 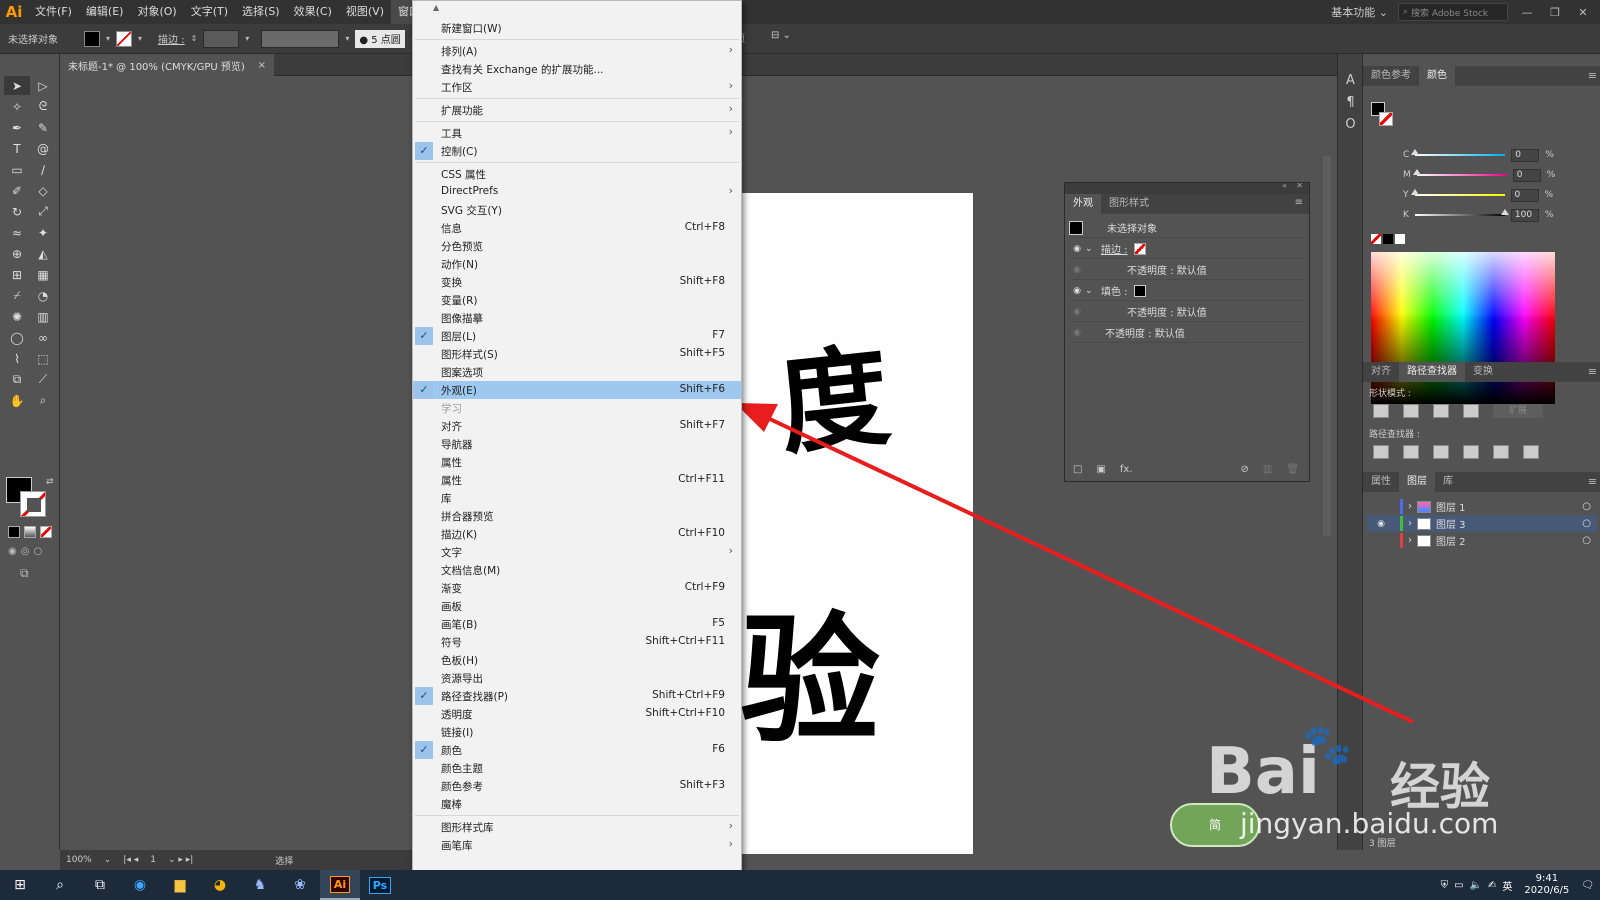 I want to click on menu-item: 扩展功能 ›, so click(x=577, y=110).